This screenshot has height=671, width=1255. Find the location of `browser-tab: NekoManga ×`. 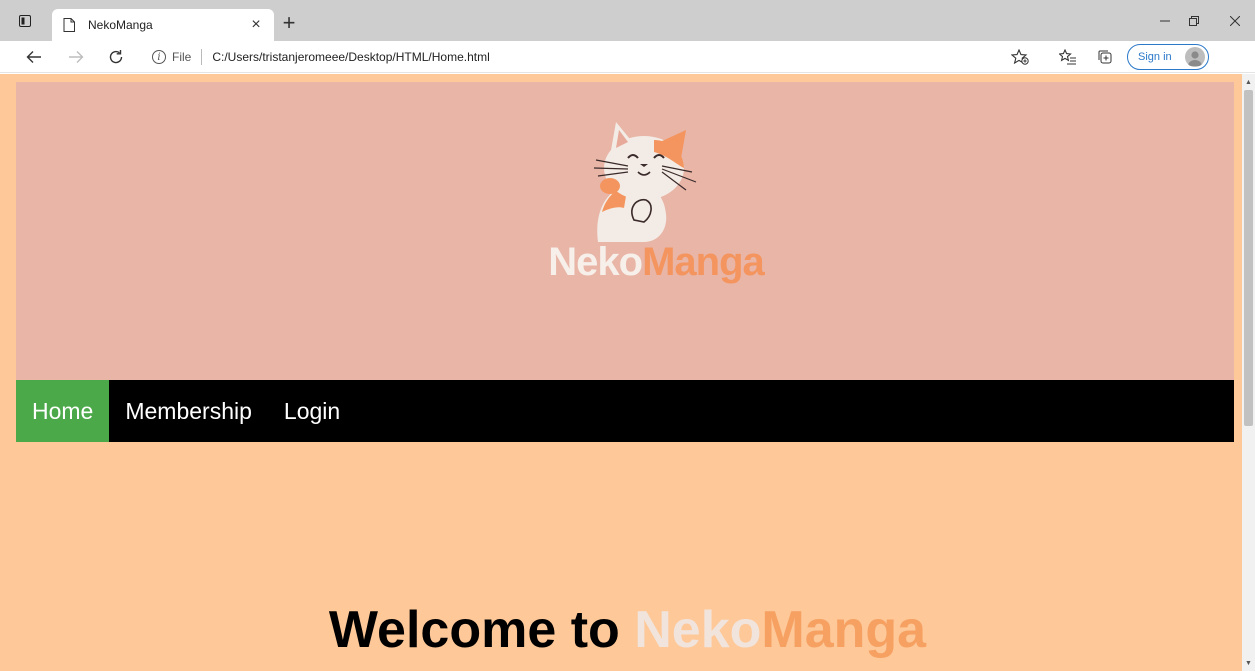

browser-tab: NekoManga × is located at coordinates (163, 25).